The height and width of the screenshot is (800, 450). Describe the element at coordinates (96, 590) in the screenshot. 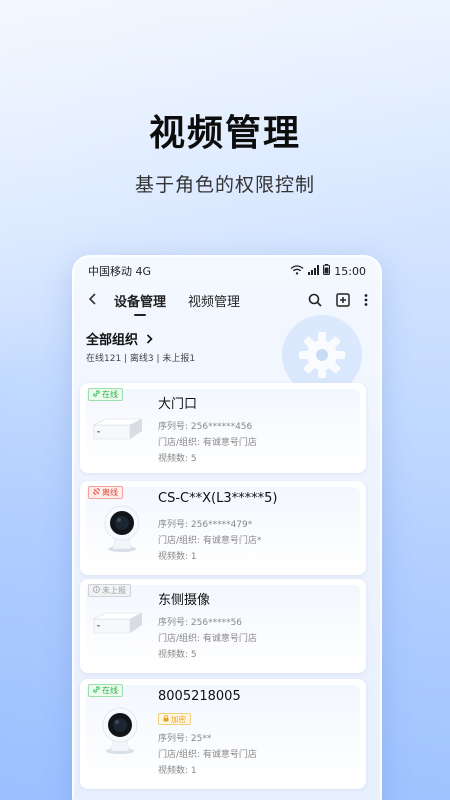

I see `info-icon` at that location.